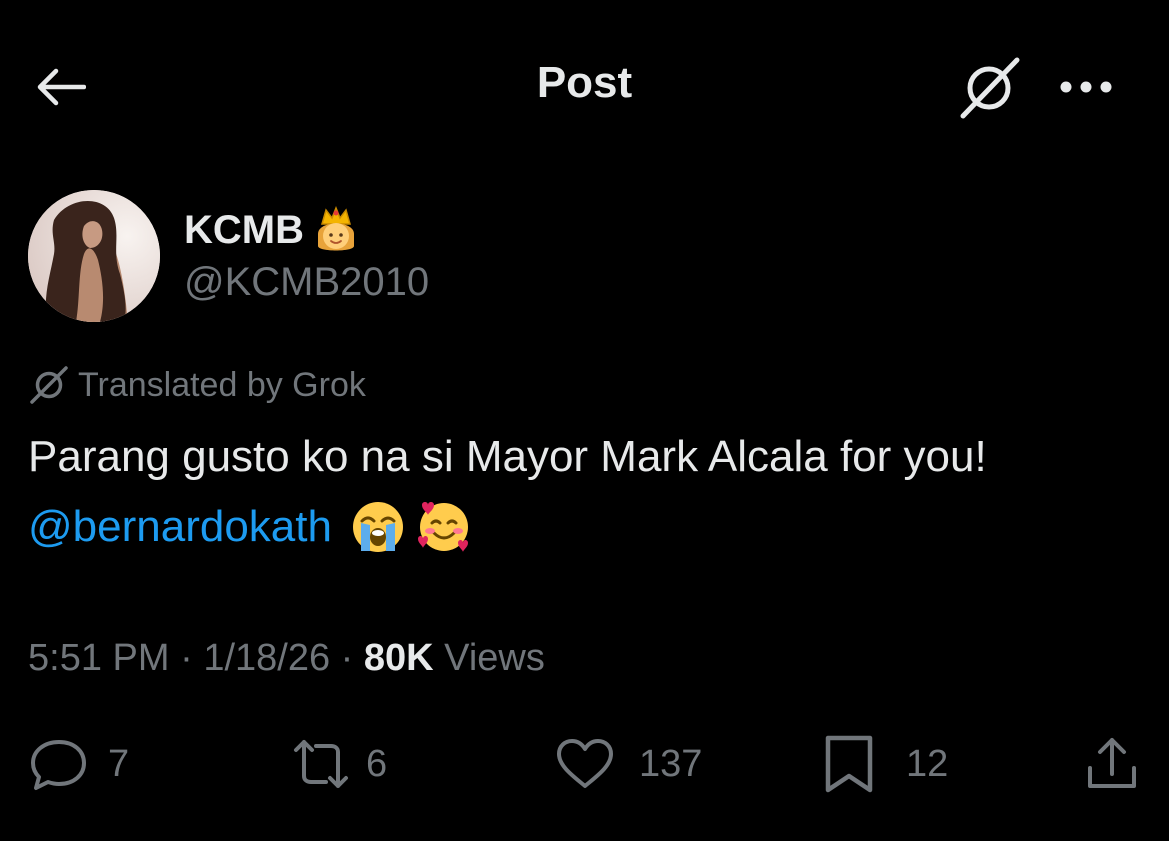  I want to click on views-count: 80K, so click(399, 658).